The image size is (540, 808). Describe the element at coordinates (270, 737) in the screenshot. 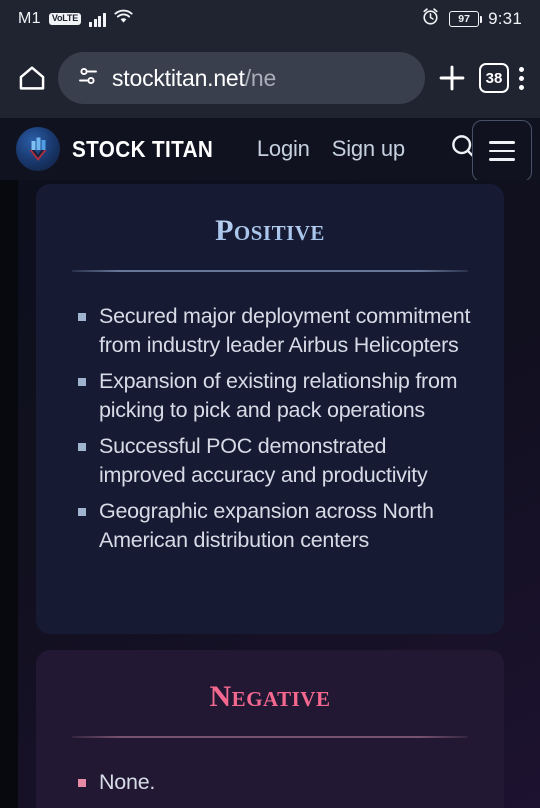

I see `negative-divider` at that location.